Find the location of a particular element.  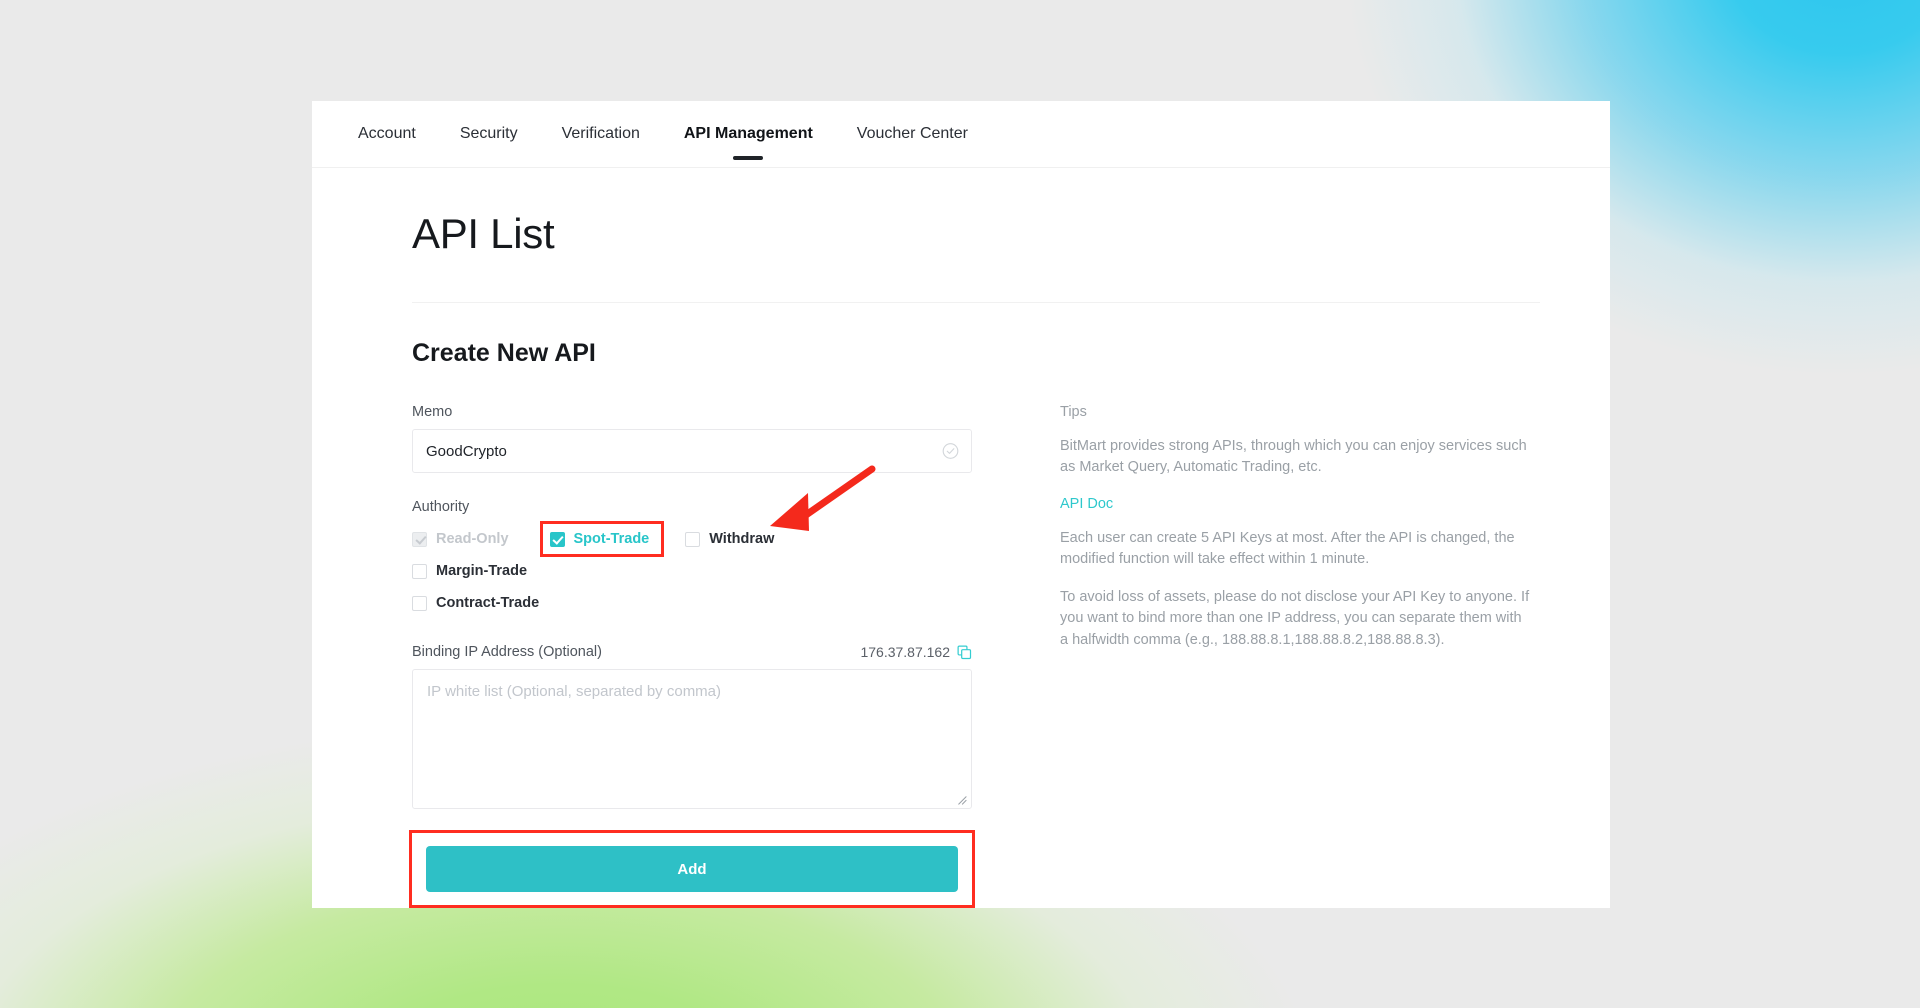

ip-whitelist-textarea is located at coordinates (692, 739).